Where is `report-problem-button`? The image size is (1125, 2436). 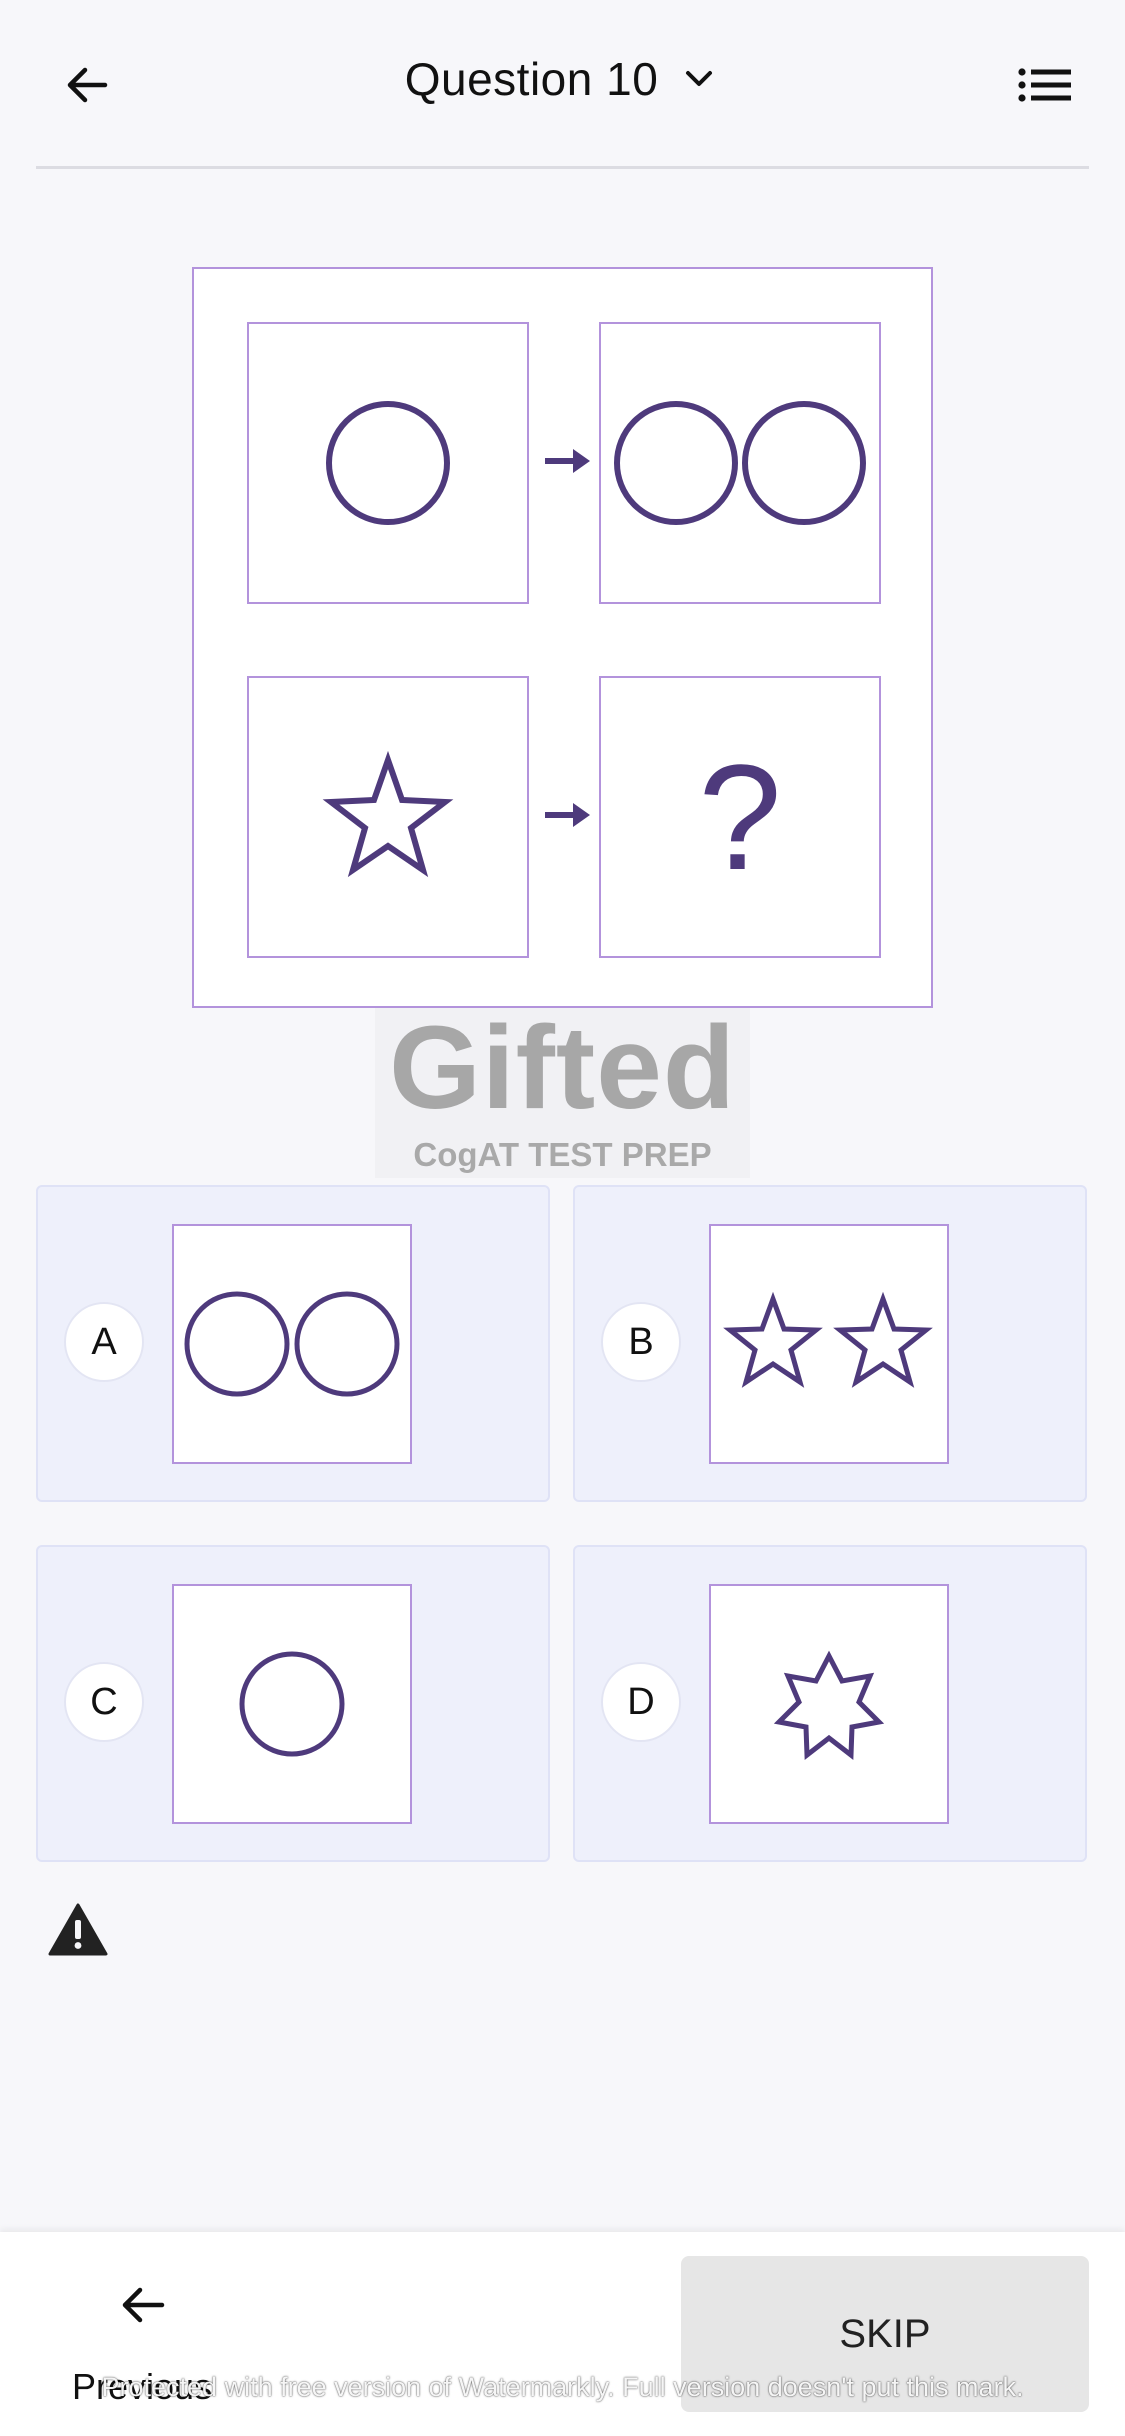 report-problem-button is located at coordinates (78, 1930).